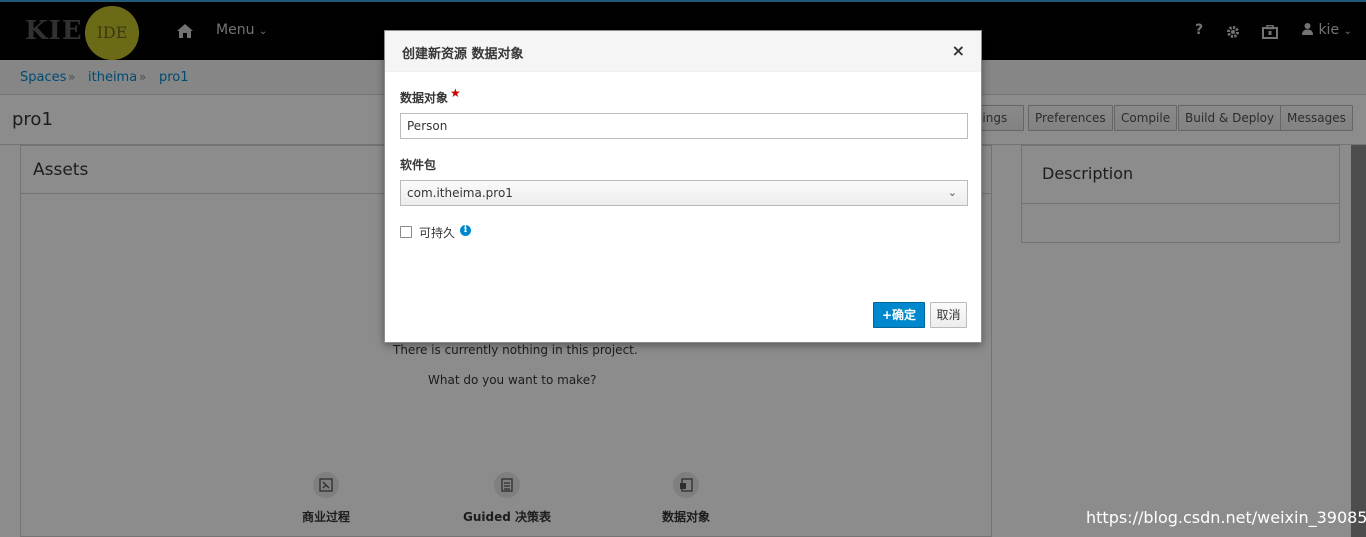 This screenshot has width=1366, height=537. I want to click on ok-button-label: 确定, so click(904, 315).